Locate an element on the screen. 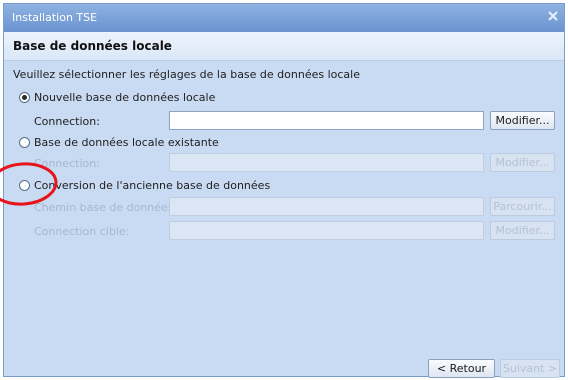 The image size is (568, 380). title-bar: Installation TSE is located at coordinates (284, 18).